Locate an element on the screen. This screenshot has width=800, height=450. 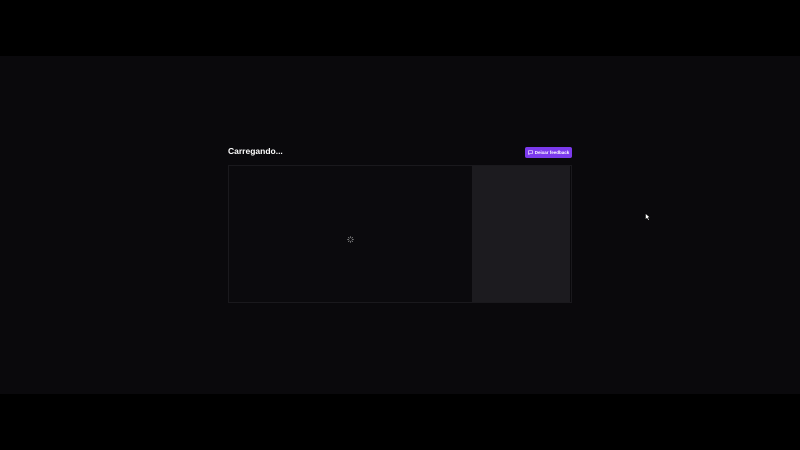
loader-icon is located at coordinates (350, 236).